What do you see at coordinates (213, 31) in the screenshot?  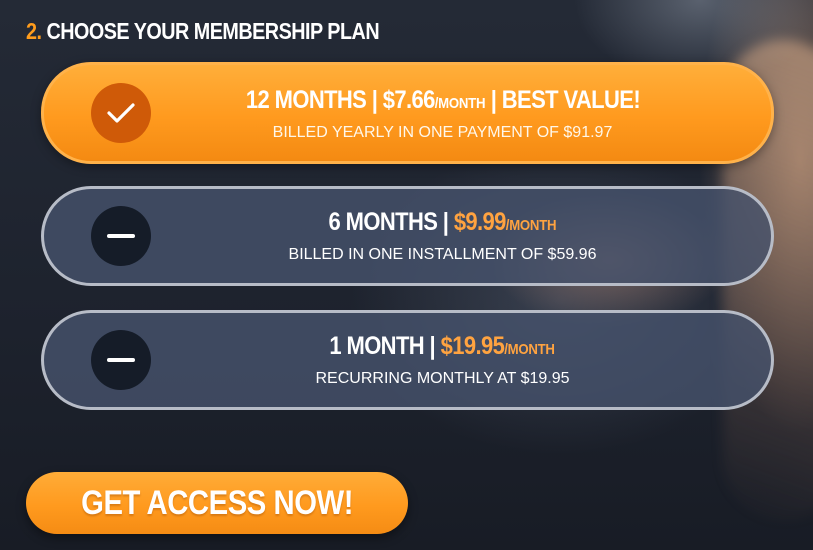 I see `section-title-text: CHOOSE YOUR MEMBERSHIP PLAN` at bounding box center [213, 31].